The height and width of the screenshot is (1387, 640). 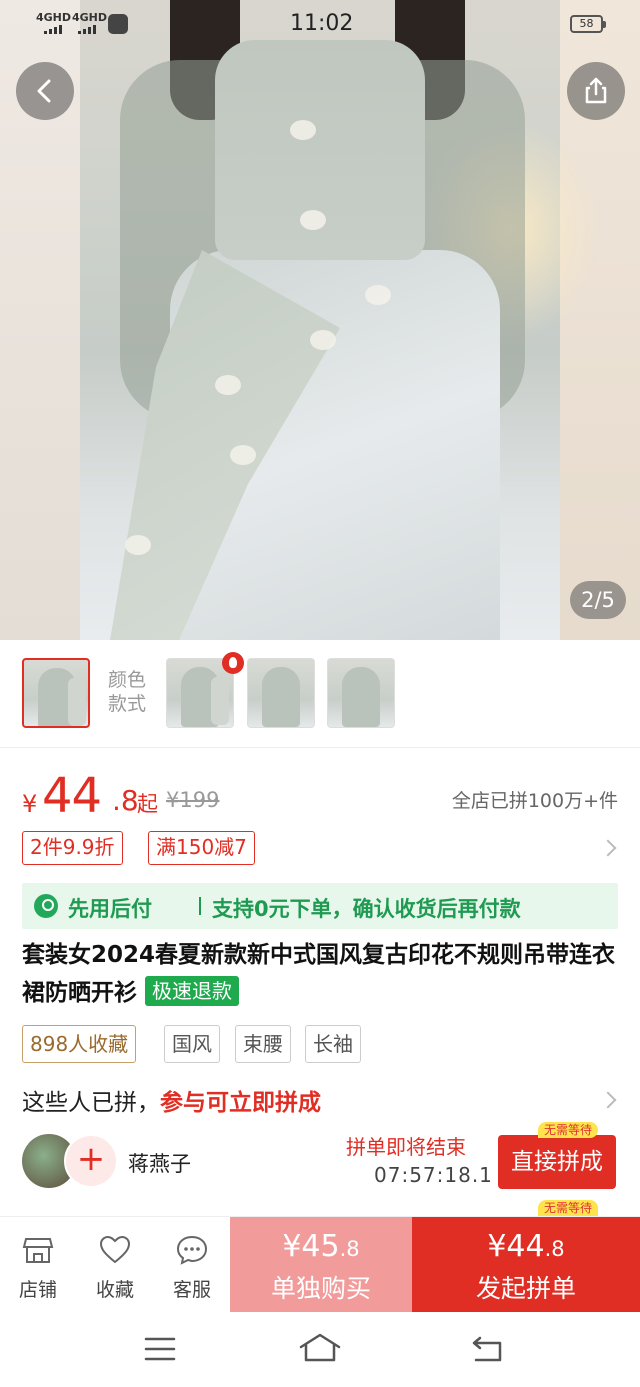 I want to click on home-icon, so click(x=320, y=1348).